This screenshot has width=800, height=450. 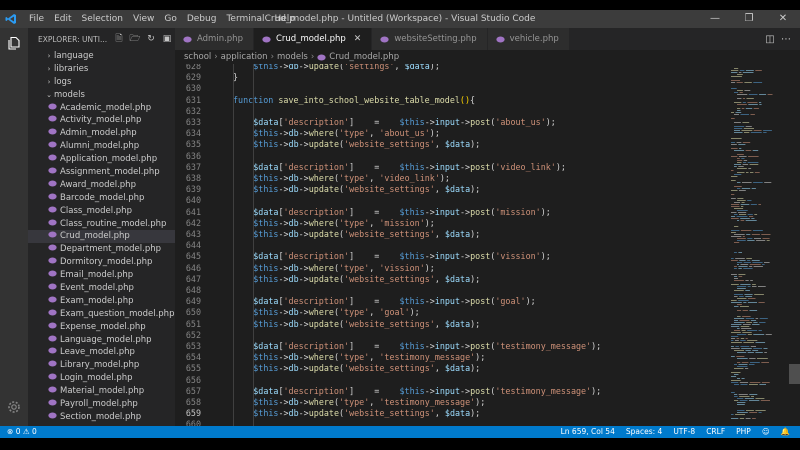 I want to click on menu-help: Help, so click(x=284, y=19).